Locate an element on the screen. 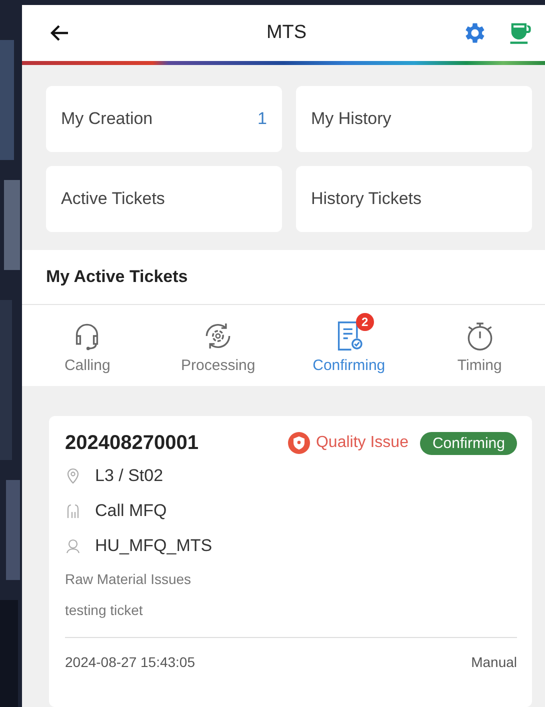 The width and height of the screenshot is (545, 707). ticket-time: 2024-08-27 15:43:05 is located at coordinates (130, 662).